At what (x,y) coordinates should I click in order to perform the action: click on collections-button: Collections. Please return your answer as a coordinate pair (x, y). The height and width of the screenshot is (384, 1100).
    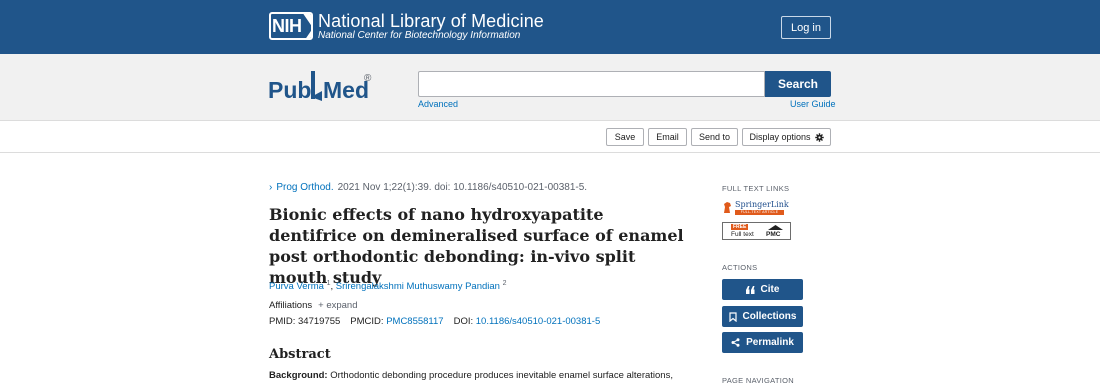
    Looking at the image, I should click on (762, 316).